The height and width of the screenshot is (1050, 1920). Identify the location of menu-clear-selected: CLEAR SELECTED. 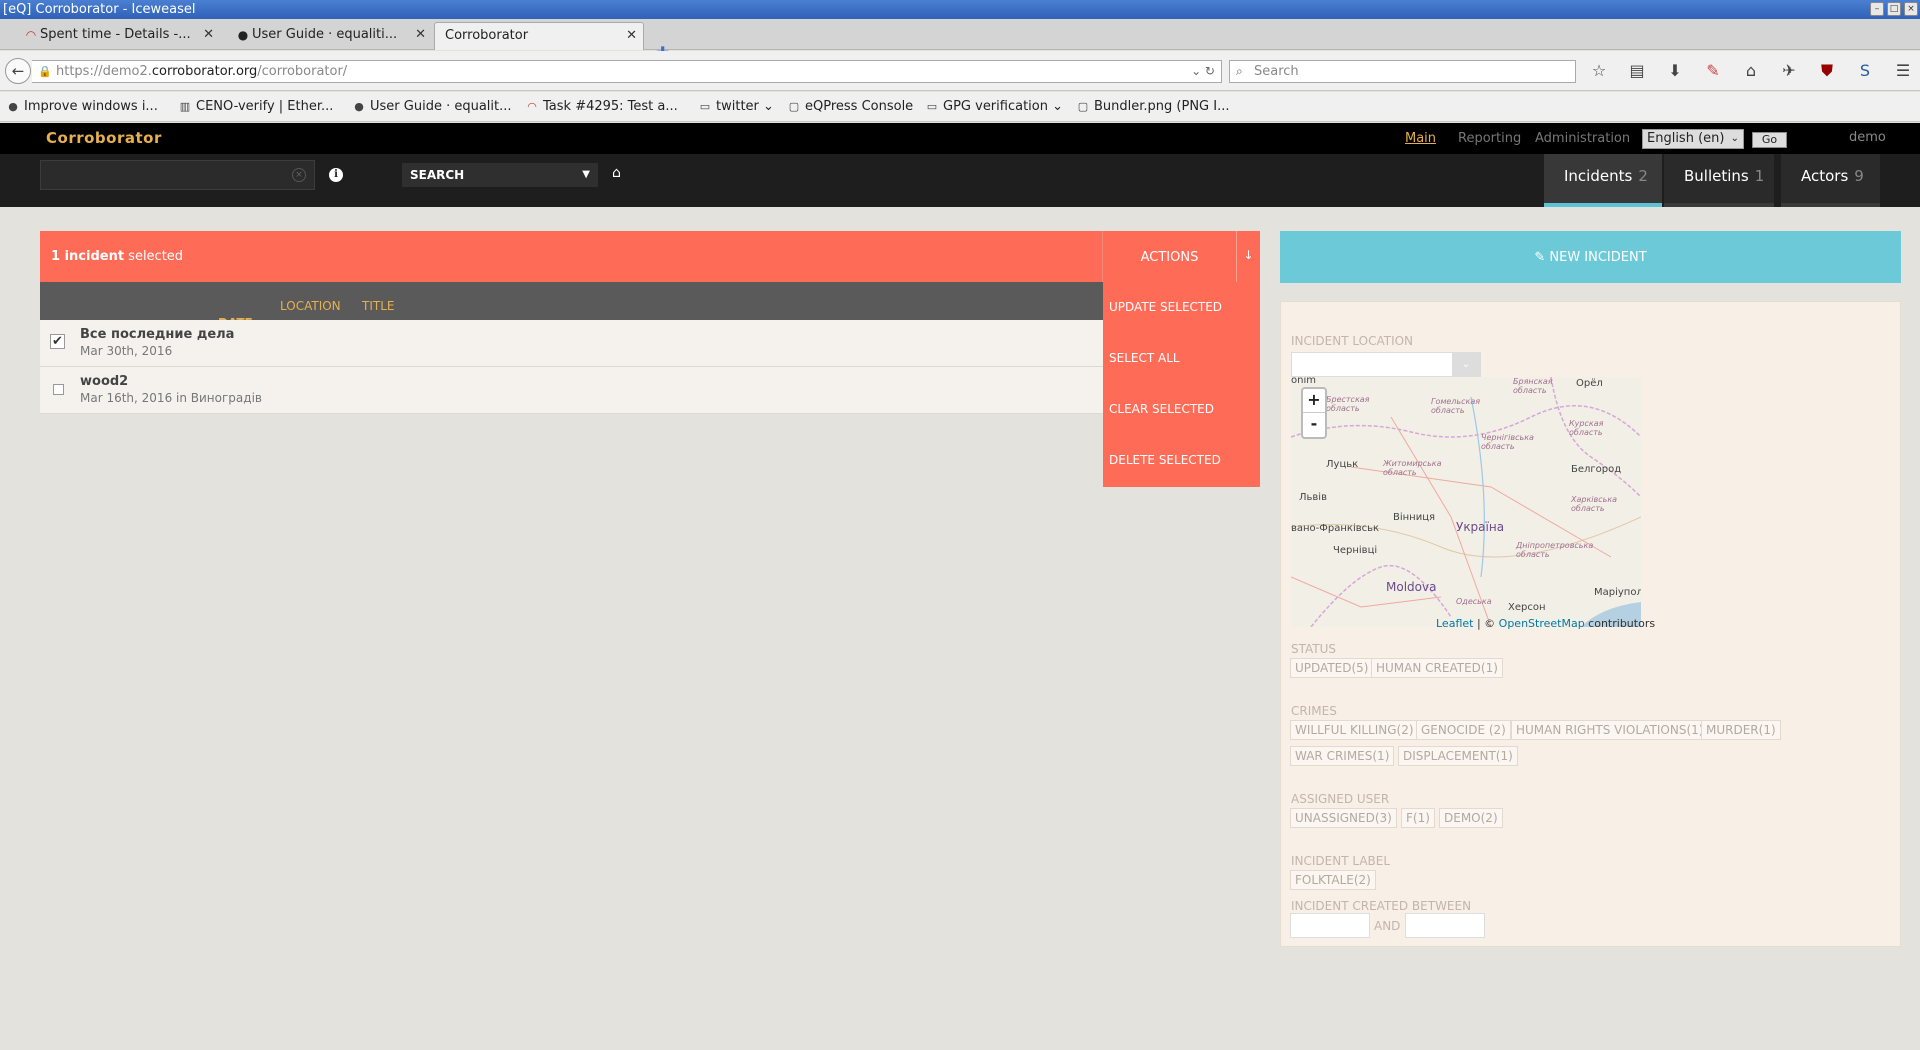
(1181, 409).